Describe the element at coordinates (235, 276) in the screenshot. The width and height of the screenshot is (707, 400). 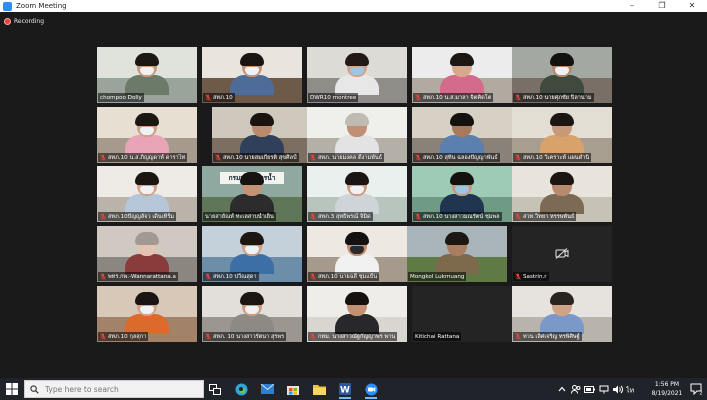
I see `participant-name: สทภ.10 ปวีณสุดา` at that location.